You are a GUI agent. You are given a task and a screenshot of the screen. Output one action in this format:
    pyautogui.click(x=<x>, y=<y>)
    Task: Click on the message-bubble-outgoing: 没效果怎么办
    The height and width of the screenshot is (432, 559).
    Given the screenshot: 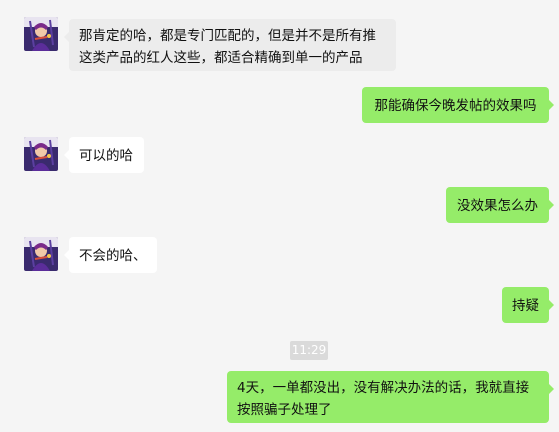 What is the action you would take?
    pyautogui.click(x=500, y=205)
    